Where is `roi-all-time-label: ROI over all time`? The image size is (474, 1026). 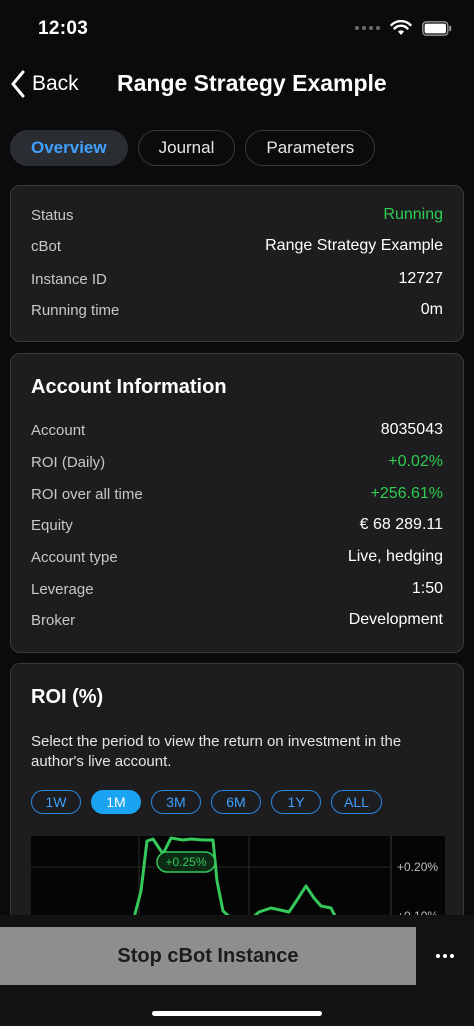 roi-all-time-label: ROI over all time is located at coordinates (87, 494).